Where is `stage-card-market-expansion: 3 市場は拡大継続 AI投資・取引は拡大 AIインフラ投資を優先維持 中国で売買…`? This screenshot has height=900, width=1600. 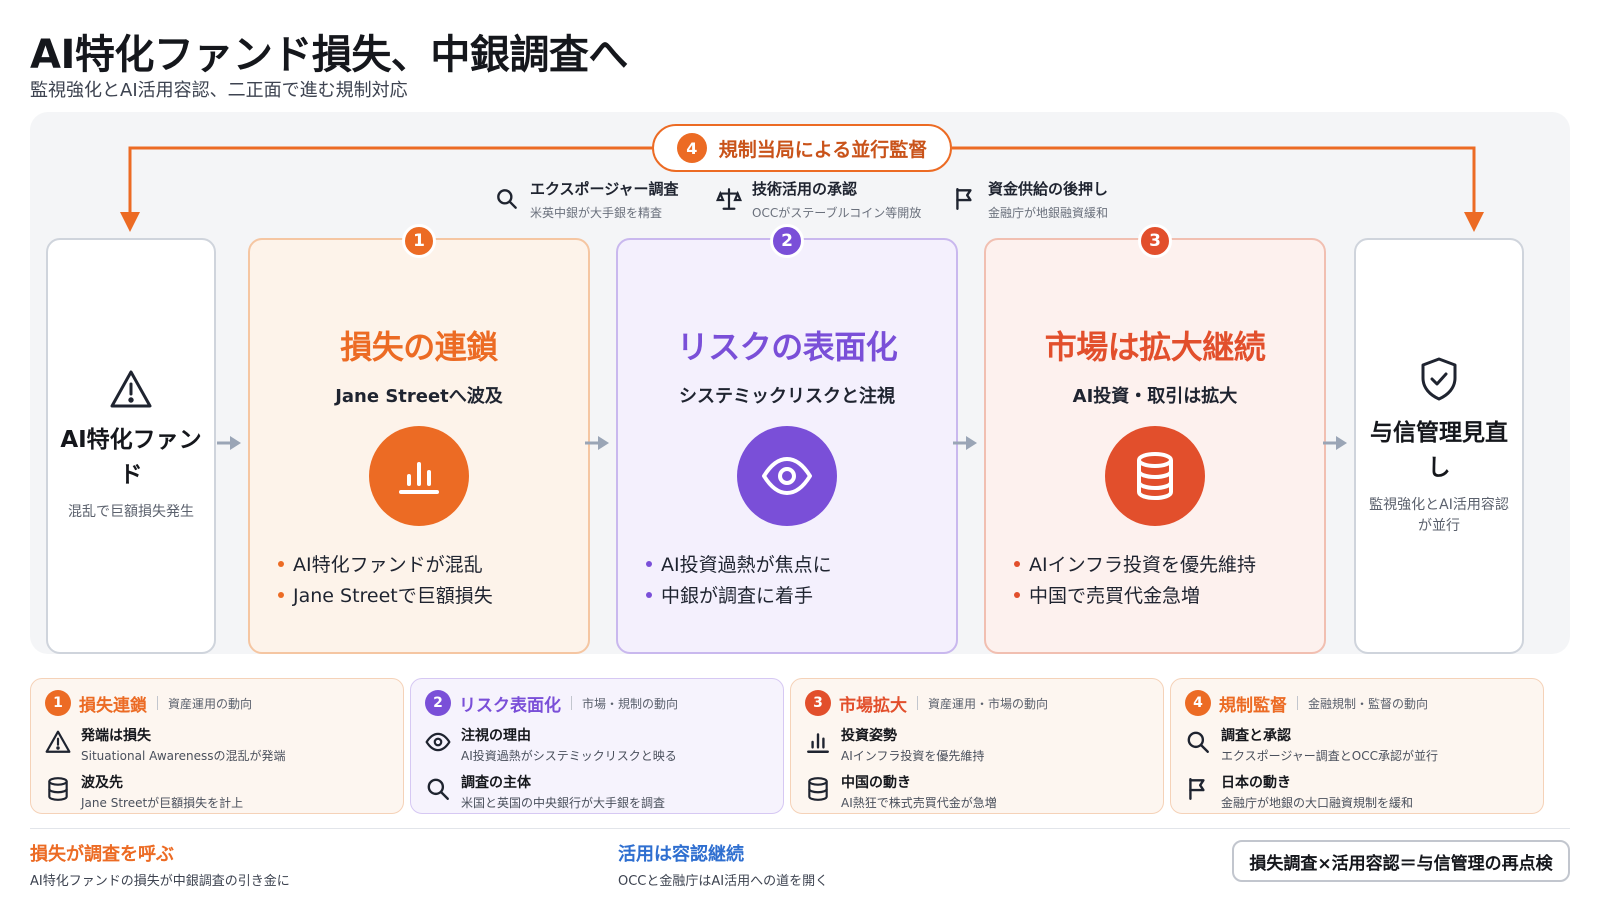 stage-card-market-expansion: 3 市場は拡大継続 AI投資・取引は拡大 AIインフラ投資を優先維持 中国で売買… is located at coordinates (1155, 439).